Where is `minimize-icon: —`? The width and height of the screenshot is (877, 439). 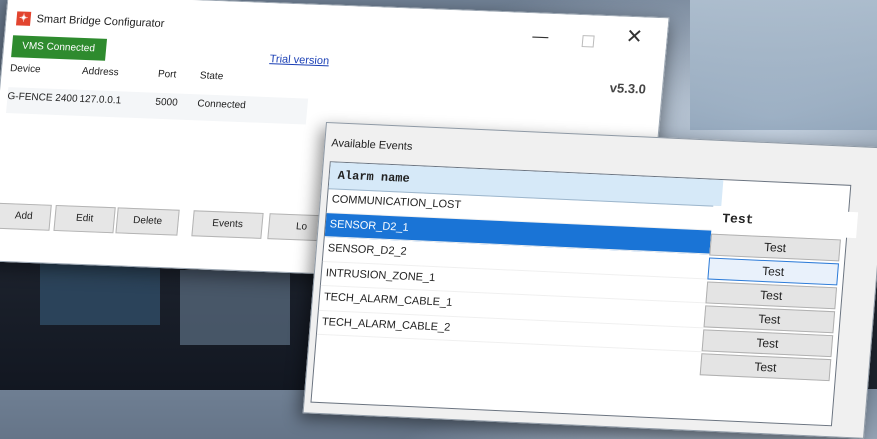
minimize-icon: — is located at coordinates (541, 37).